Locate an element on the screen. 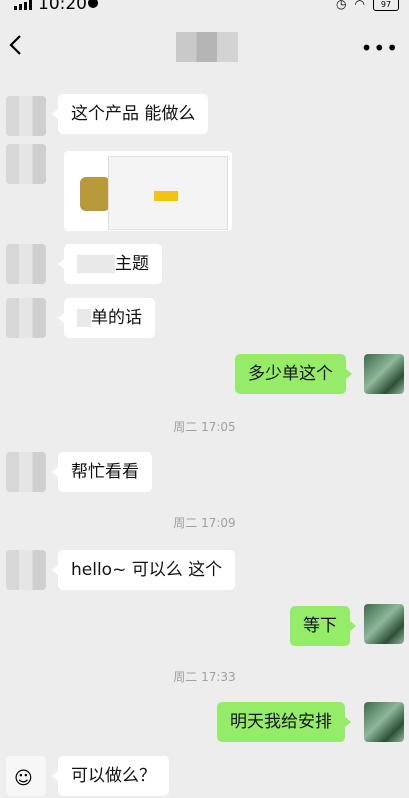  message-bubble: 帮忙看看 is located at coordinates (102, 472).